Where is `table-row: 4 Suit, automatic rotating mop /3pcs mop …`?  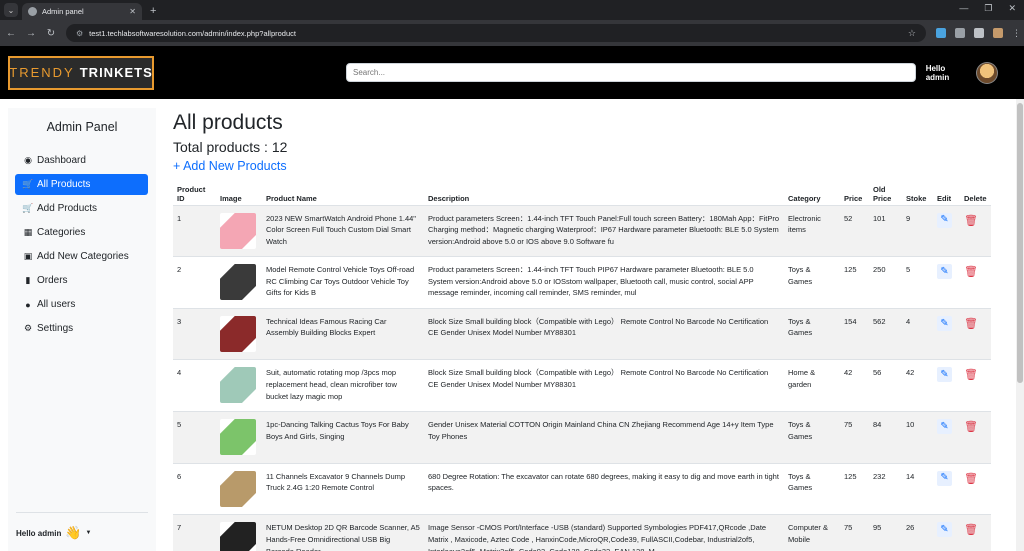
table-row: 4 Suit, automatic rotating mop /3pcs mop … is located at coordinates (582, 385).